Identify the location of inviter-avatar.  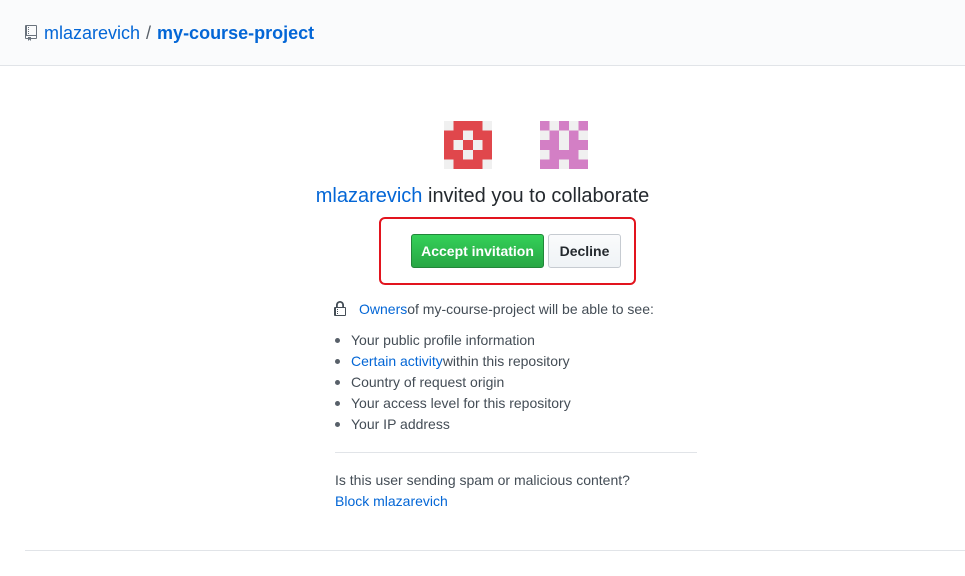
(468, 145).